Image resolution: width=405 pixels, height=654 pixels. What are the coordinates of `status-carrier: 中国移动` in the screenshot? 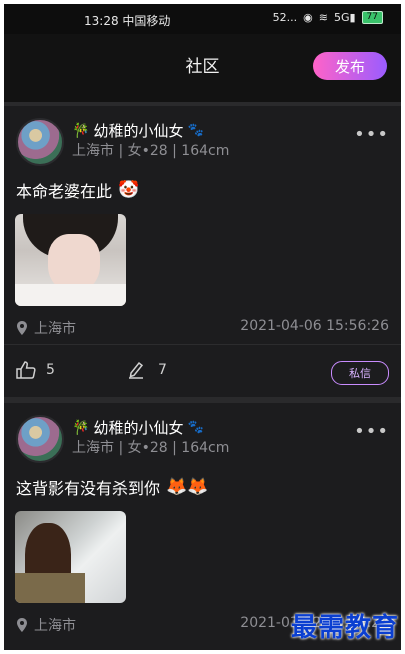 It's located at (146, 21).